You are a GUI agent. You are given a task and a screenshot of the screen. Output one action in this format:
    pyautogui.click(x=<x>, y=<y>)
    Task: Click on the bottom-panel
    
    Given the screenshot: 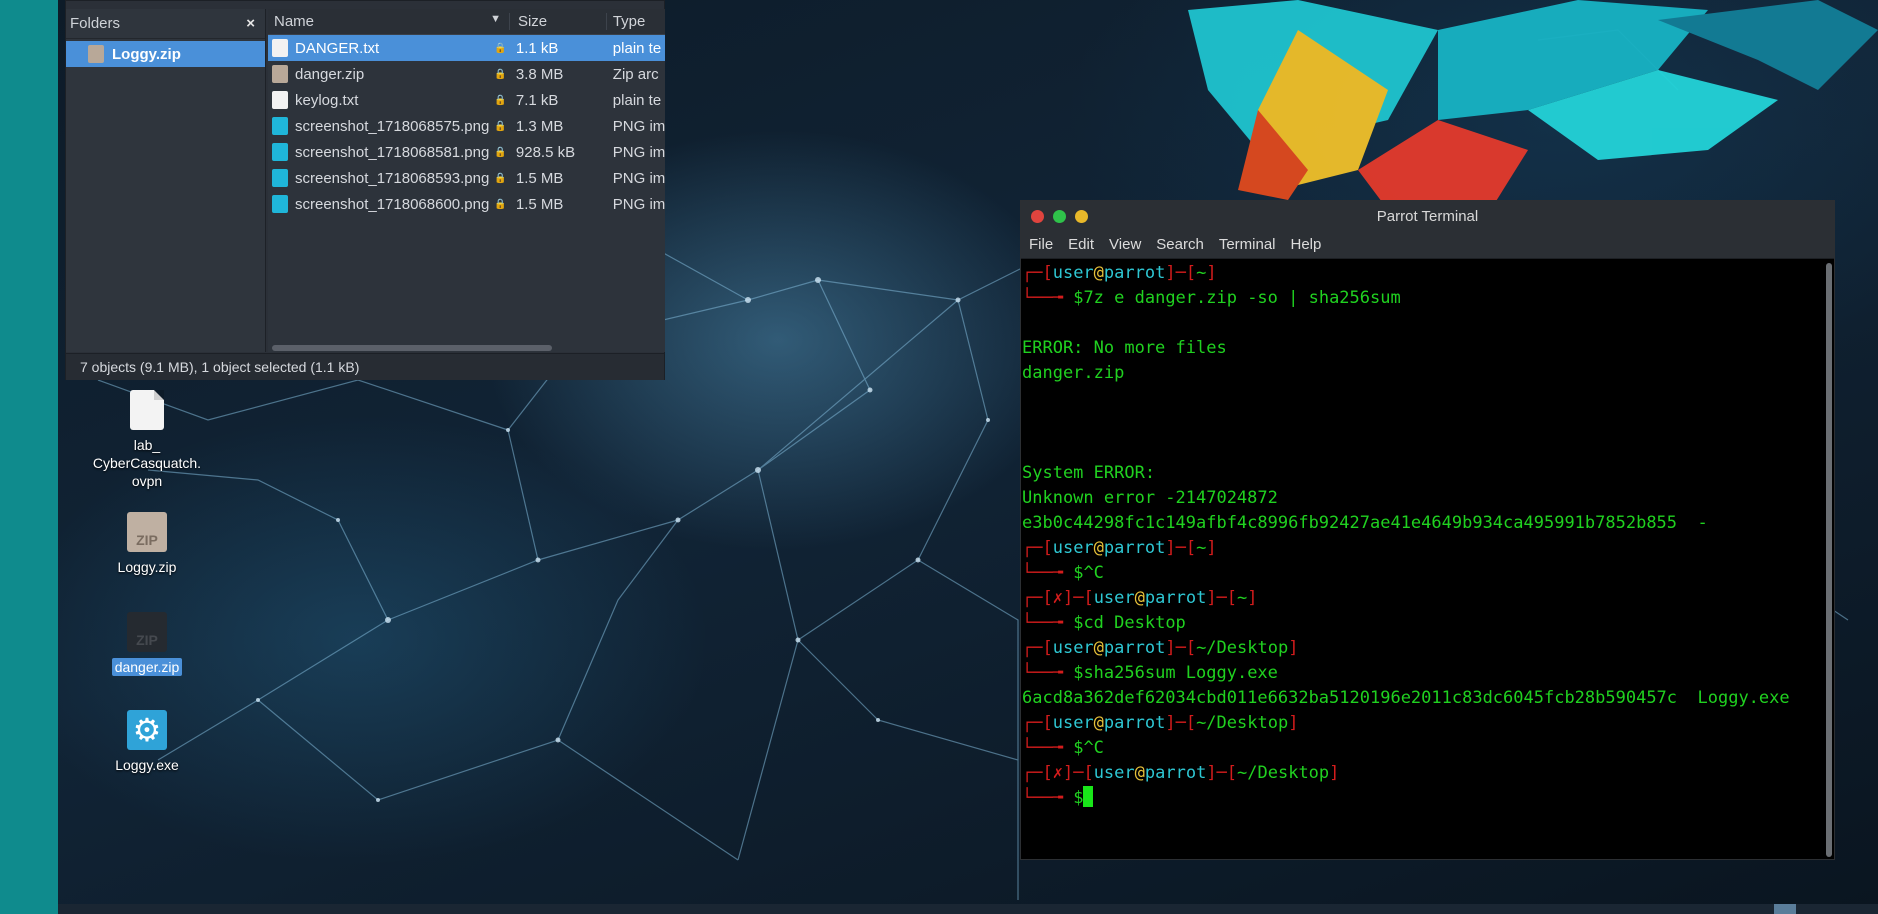 What is the action you would take?
    pyautogui.click(x=968, y=909)
    